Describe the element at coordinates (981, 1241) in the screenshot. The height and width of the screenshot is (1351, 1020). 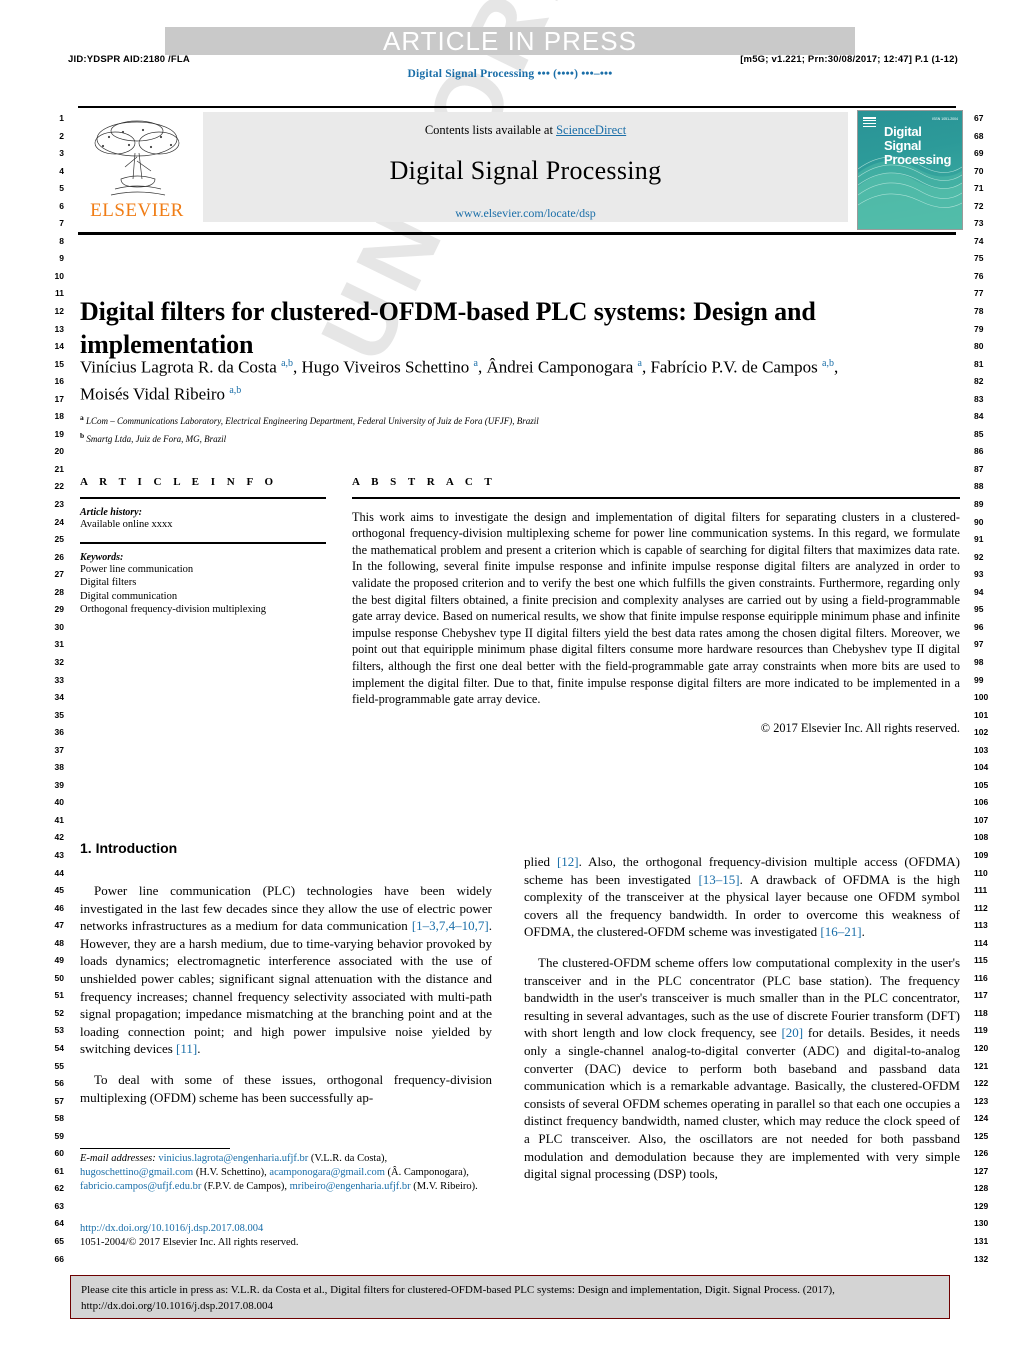
I see `line-number: 131` at that location.